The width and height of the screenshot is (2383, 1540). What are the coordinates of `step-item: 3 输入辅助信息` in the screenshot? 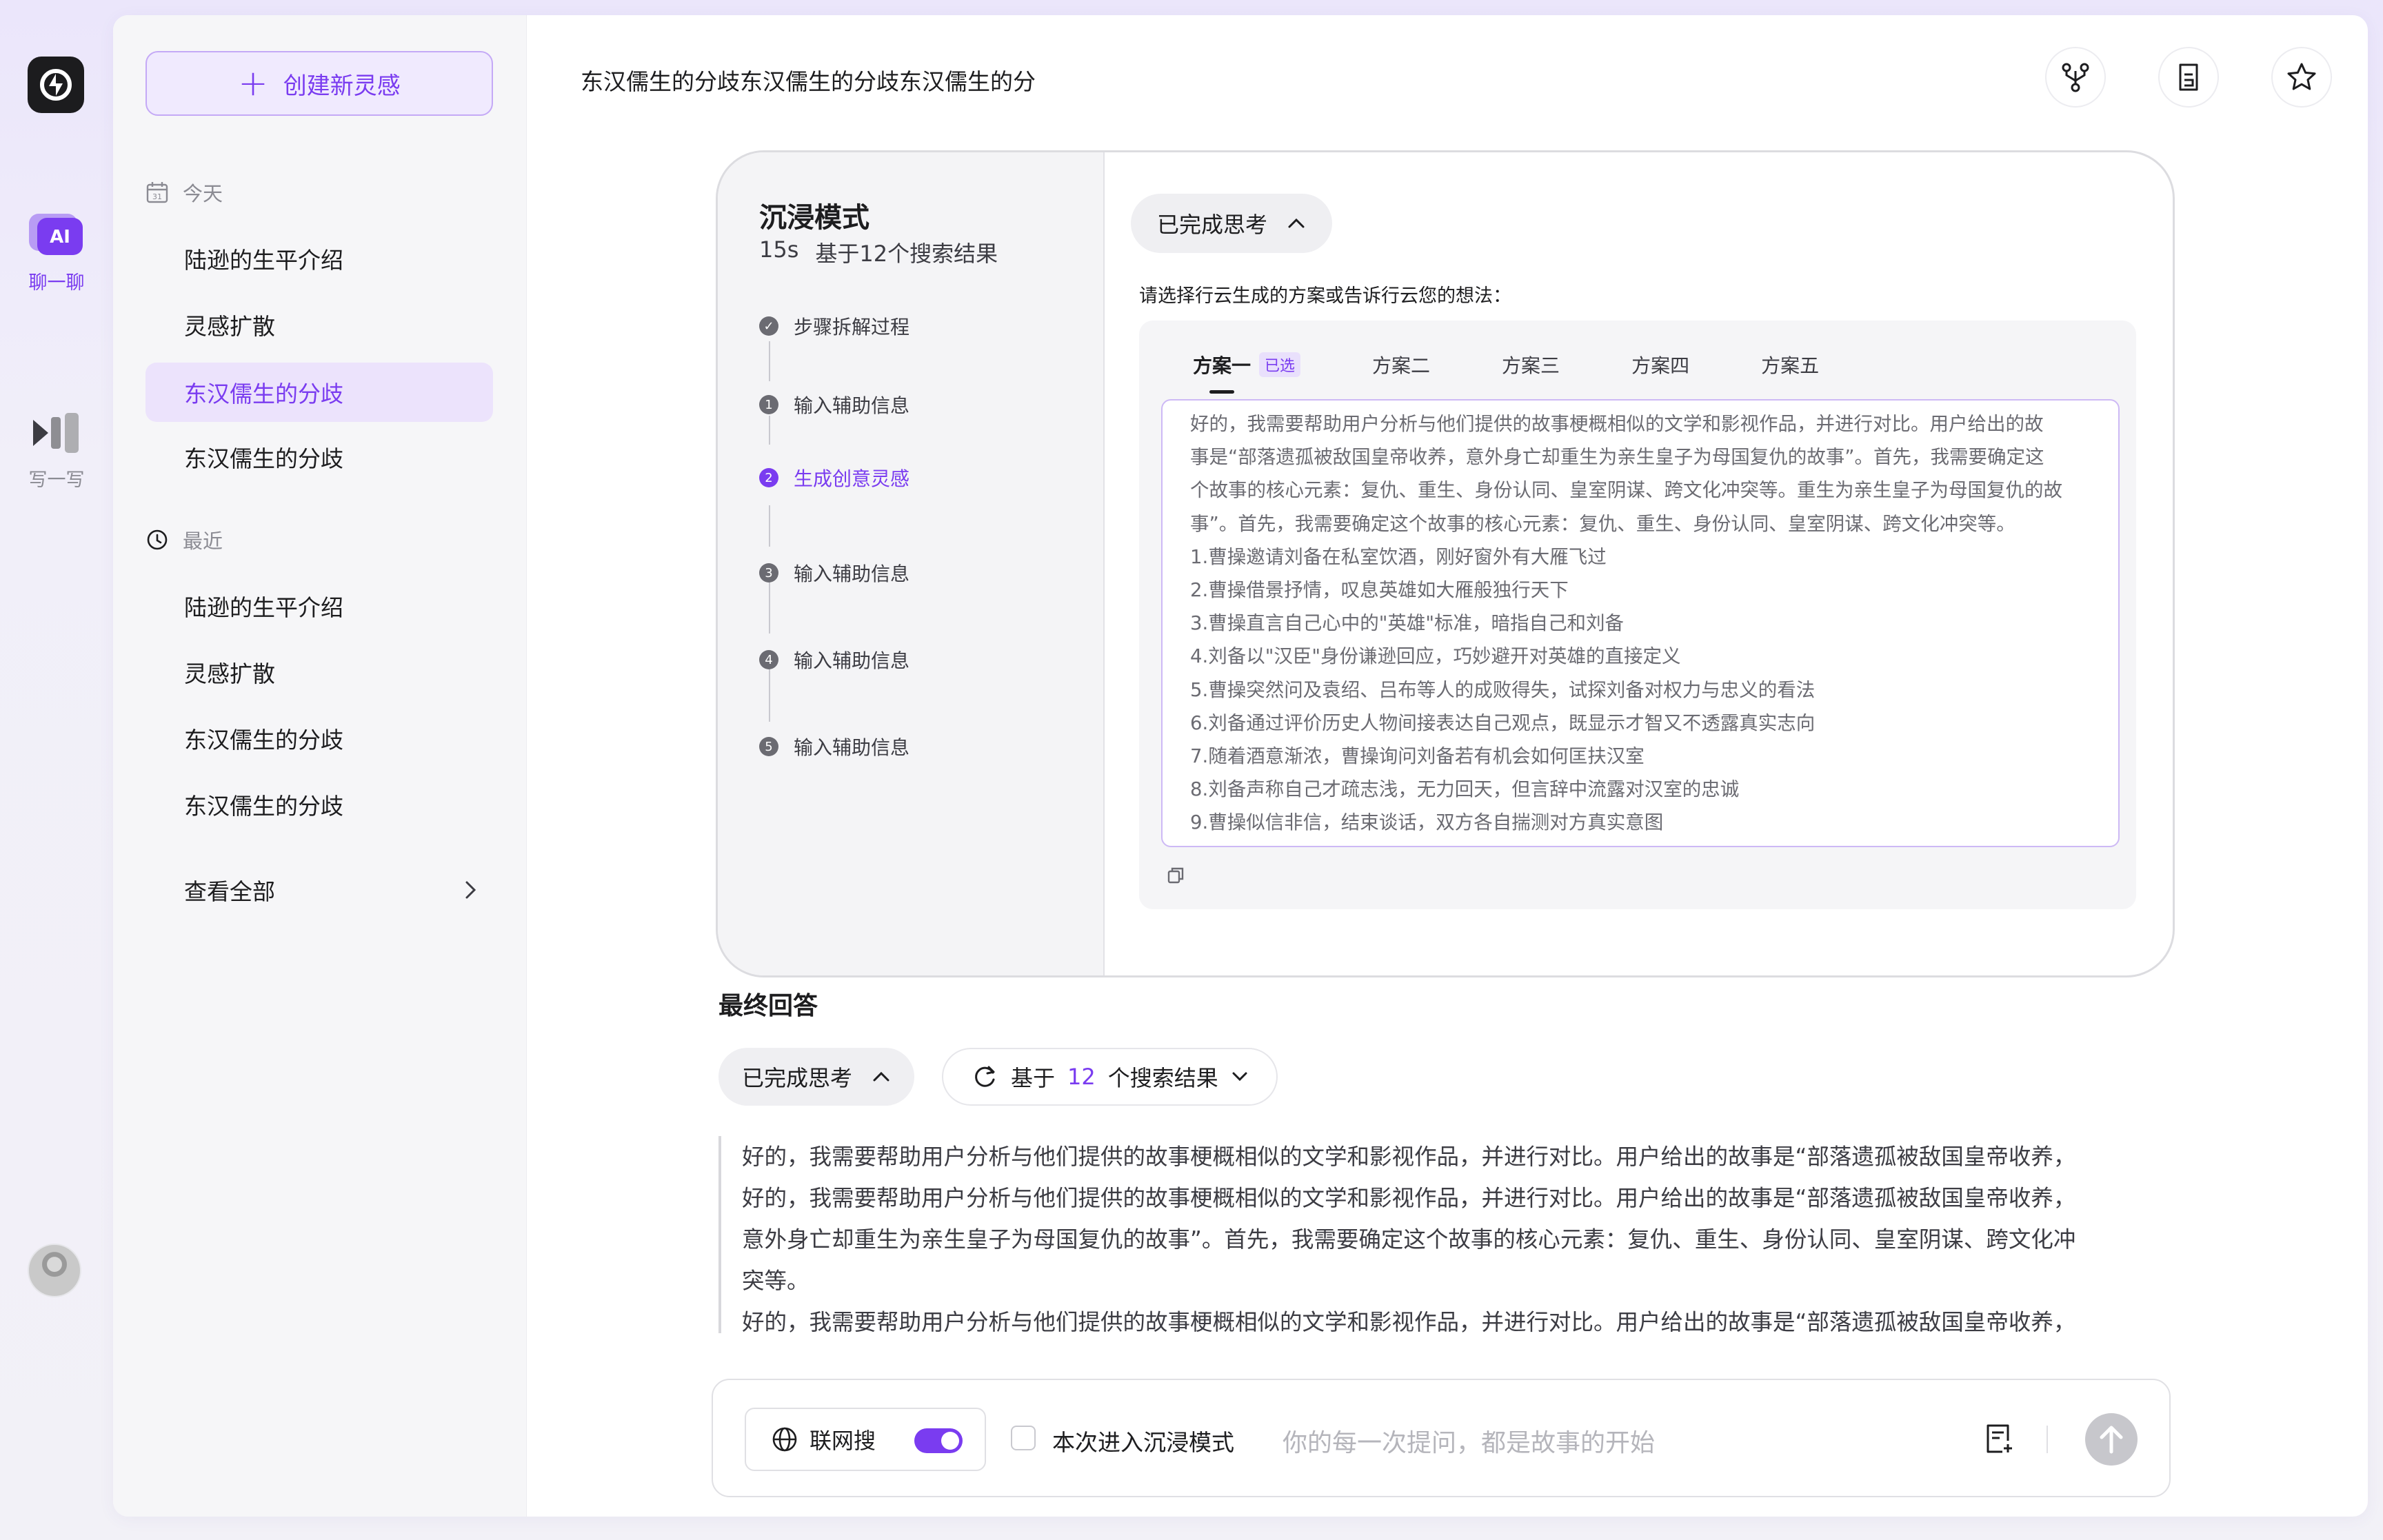 It's located at (834, 573).